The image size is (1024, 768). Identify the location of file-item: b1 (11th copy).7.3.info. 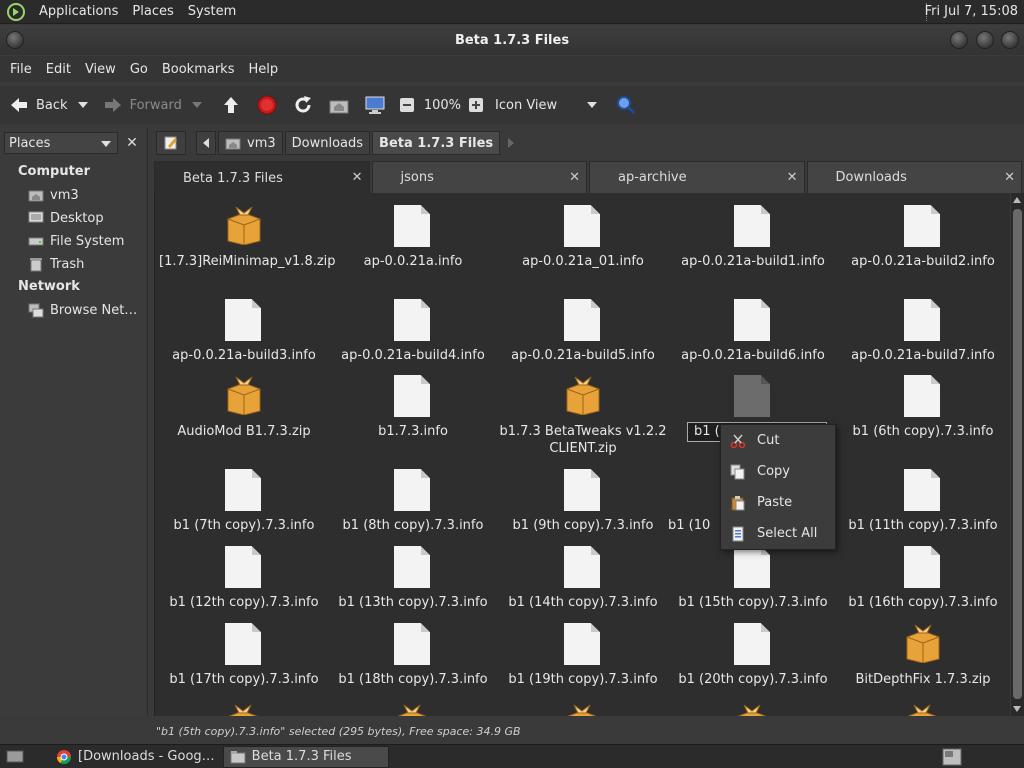
(923, 501).